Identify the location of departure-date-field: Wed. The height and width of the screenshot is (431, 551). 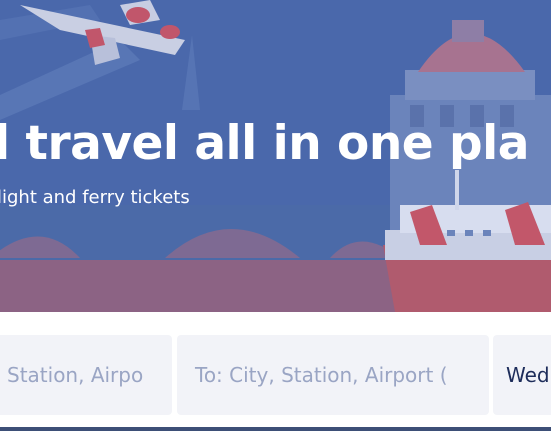
(522, 375).